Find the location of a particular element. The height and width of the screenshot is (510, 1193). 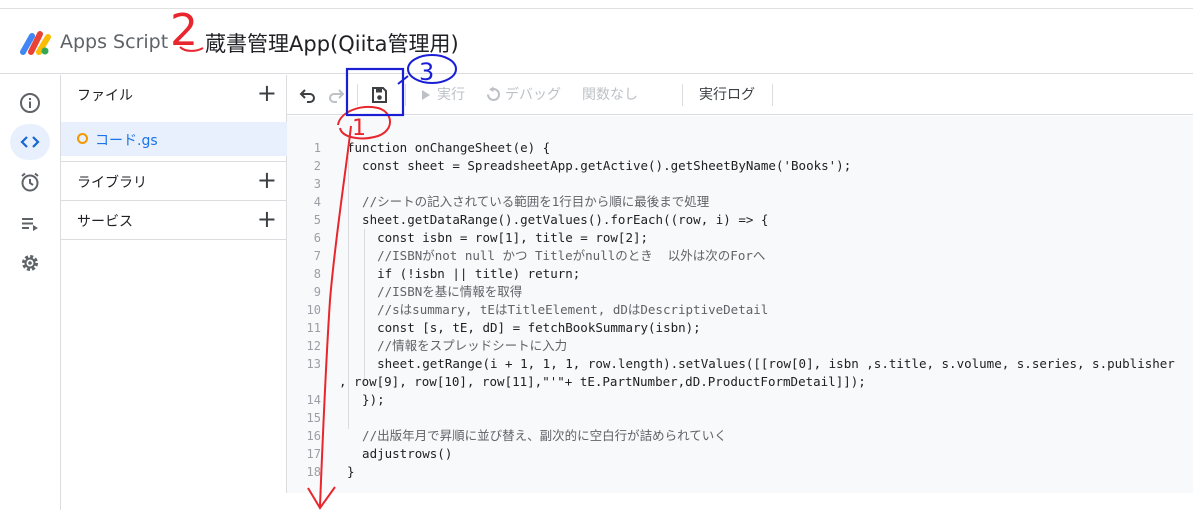

code-text: } is located at coordinates (351, 471).